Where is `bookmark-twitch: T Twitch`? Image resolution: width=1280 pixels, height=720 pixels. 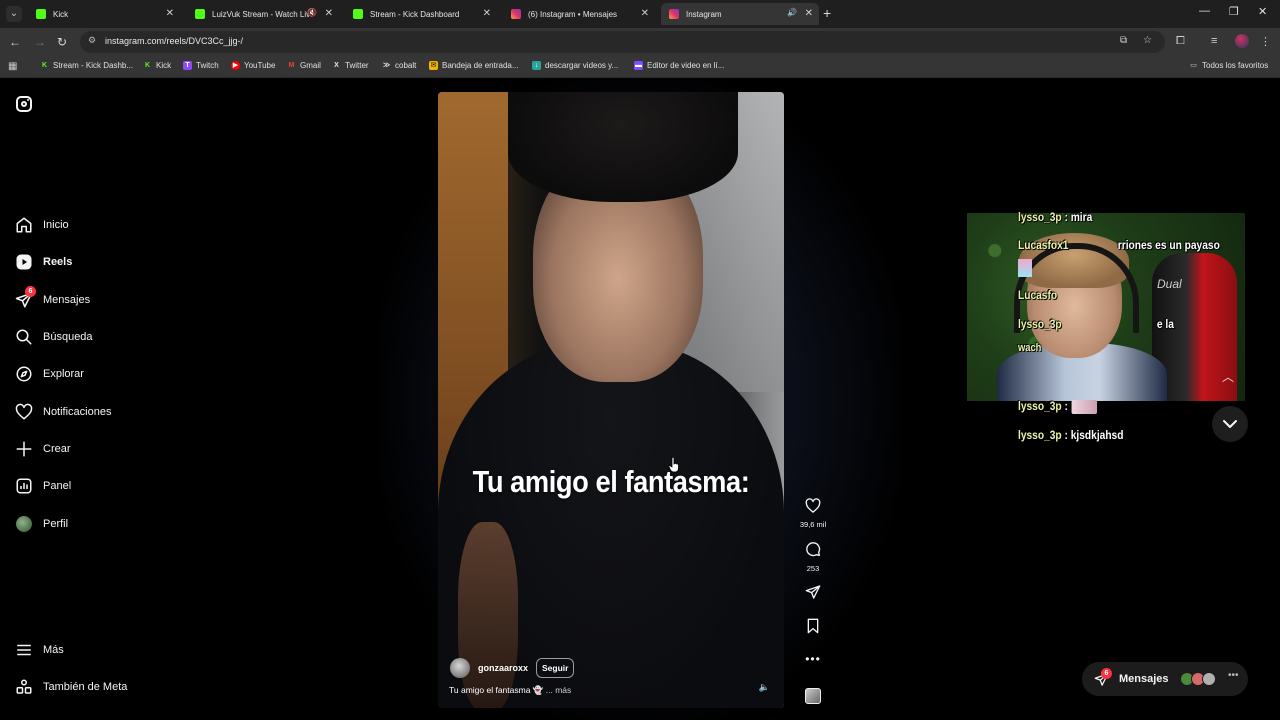 bookmark-twitch: T Twitch is located at coordinates (201, 65).